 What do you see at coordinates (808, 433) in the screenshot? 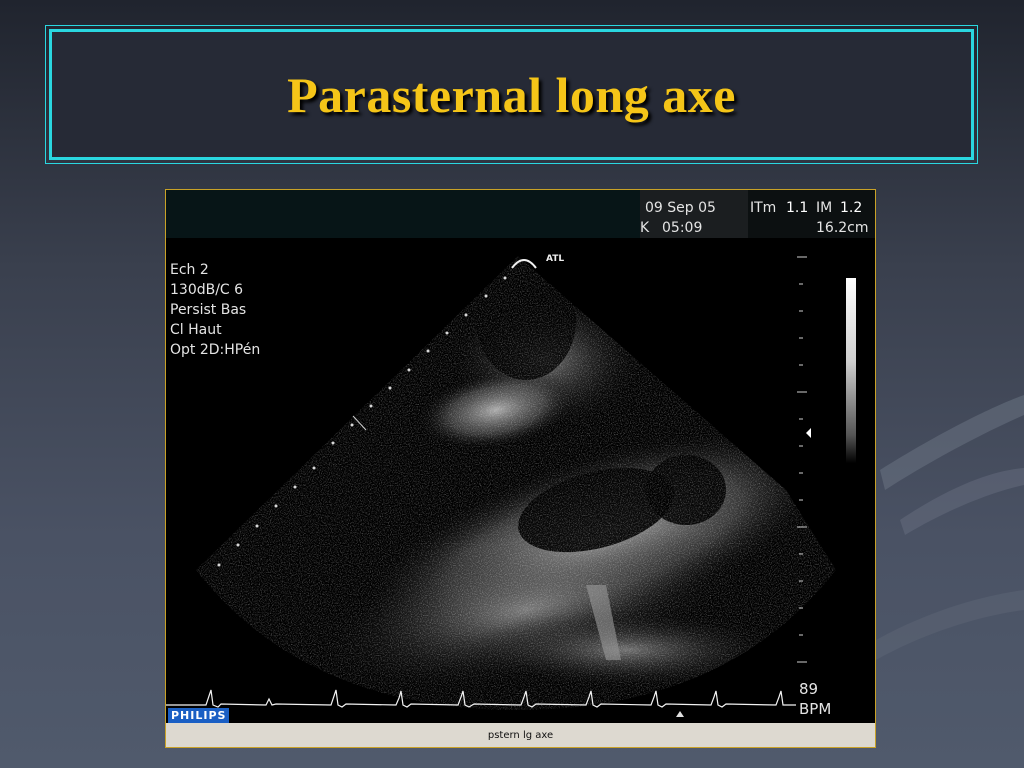
I see `focal-zone-marker` at bounding box center [808, 433].